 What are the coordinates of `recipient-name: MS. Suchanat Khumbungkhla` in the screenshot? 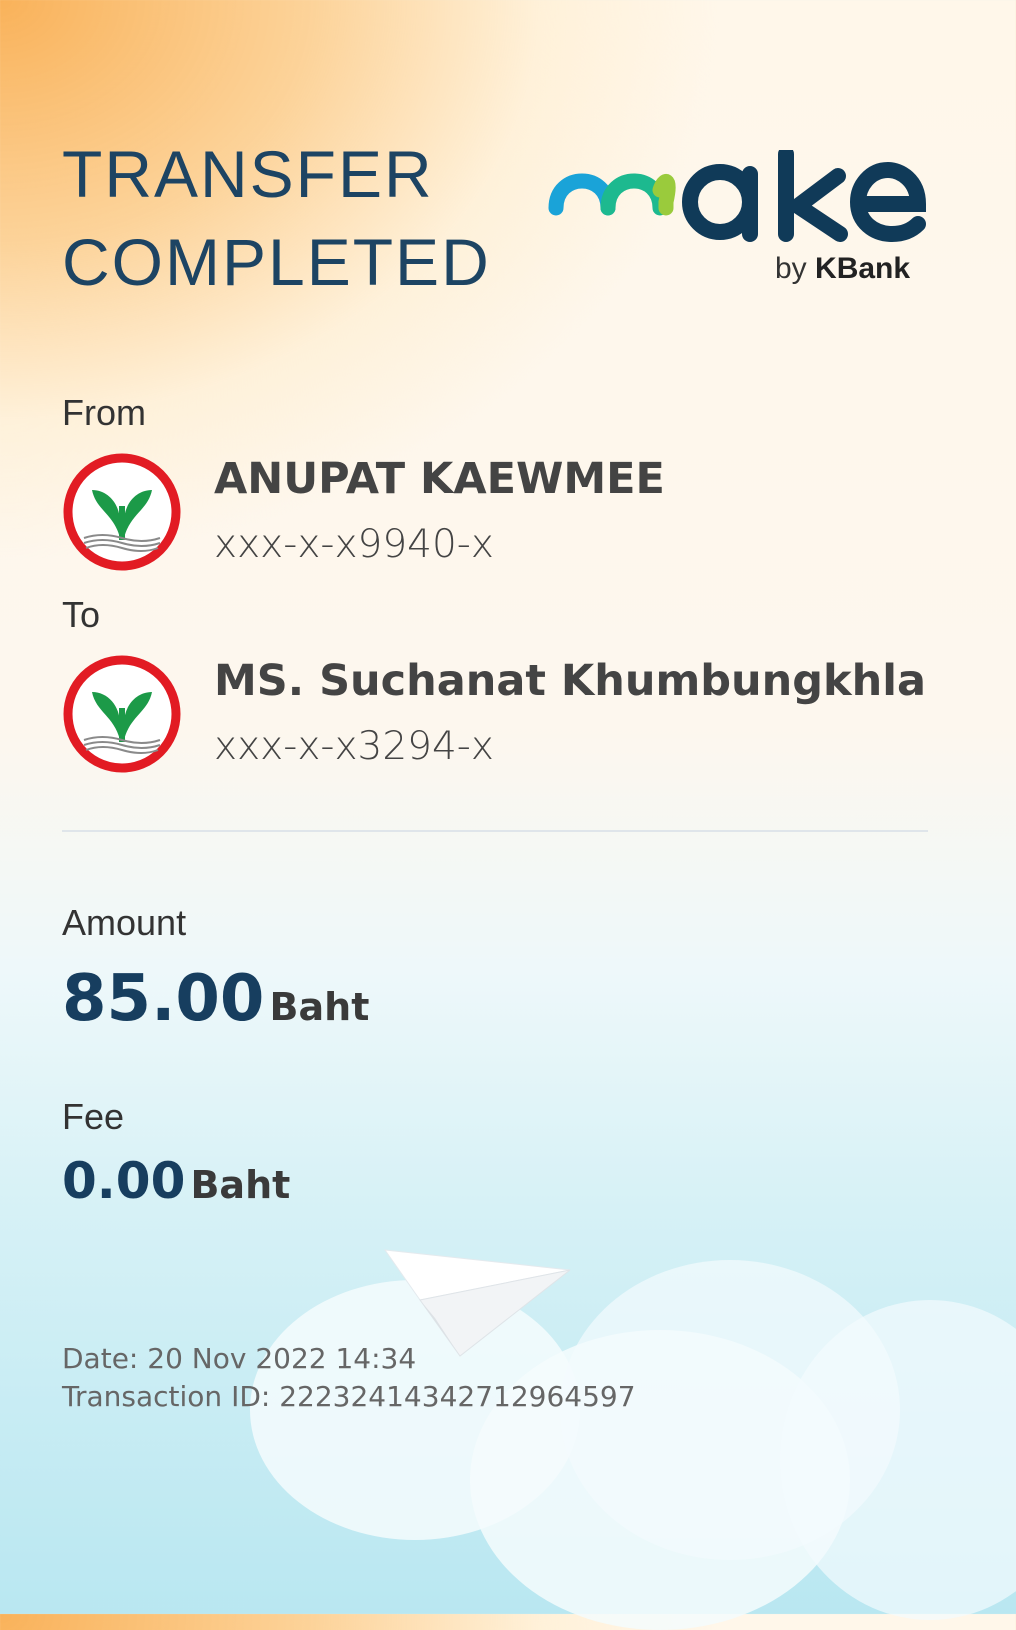 It's located at (570, 681).